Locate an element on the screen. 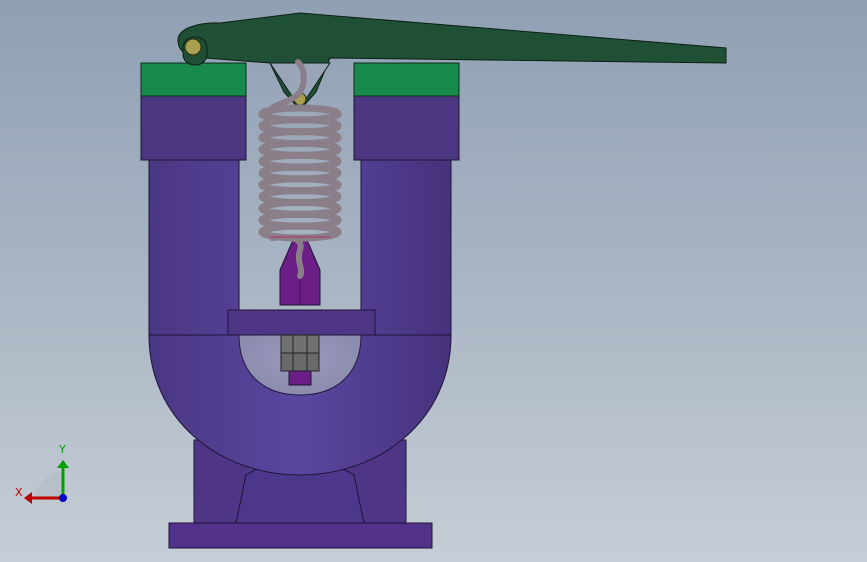 Image resolution: width=867 pixels, height=562 pixels. coordinate-triad-icon is located at coordinates (46, 482).